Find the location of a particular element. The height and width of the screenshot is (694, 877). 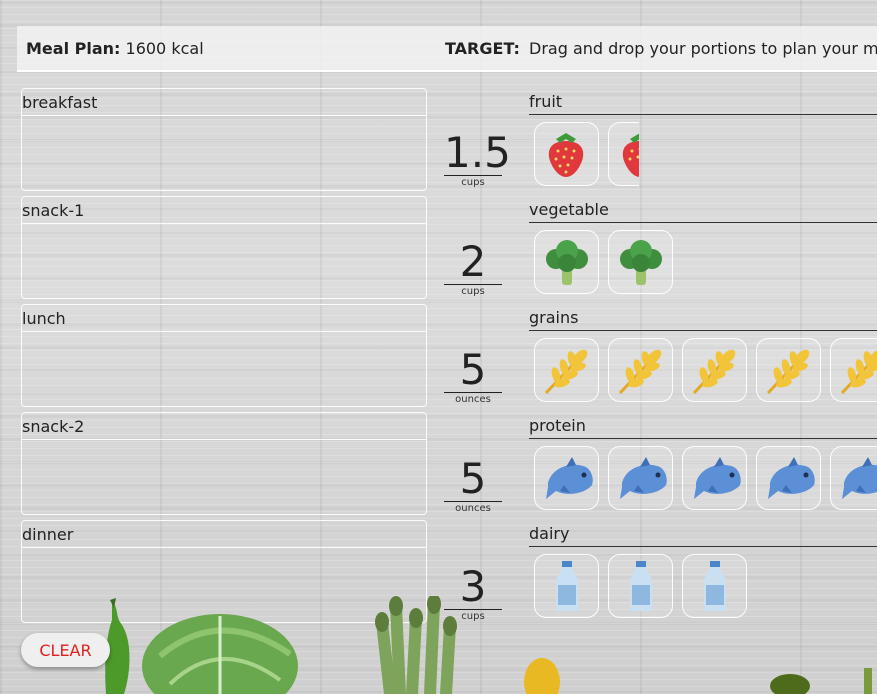

food-group-grains: grains is located at coordinates (703, 354).